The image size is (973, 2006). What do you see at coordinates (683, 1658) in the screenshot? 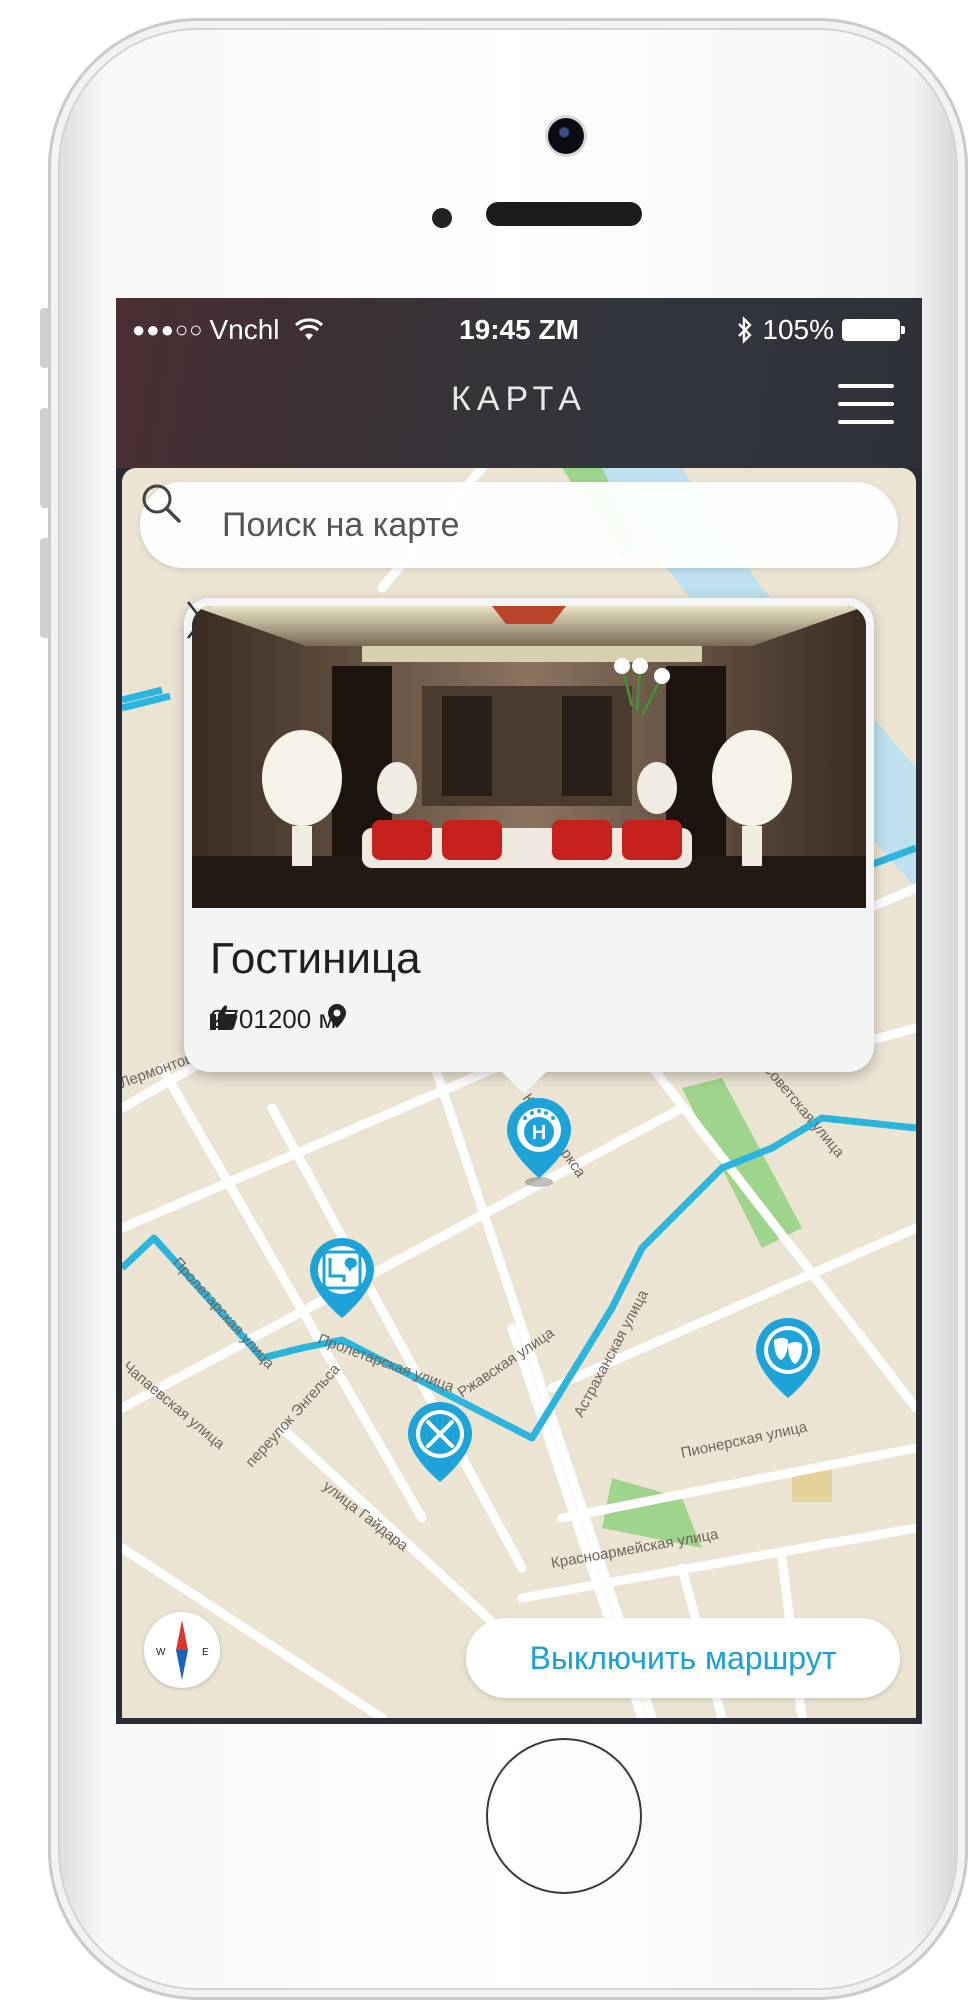
I see `disable-route-button: Выключить маршрут` at bounding box center [683, 1658].